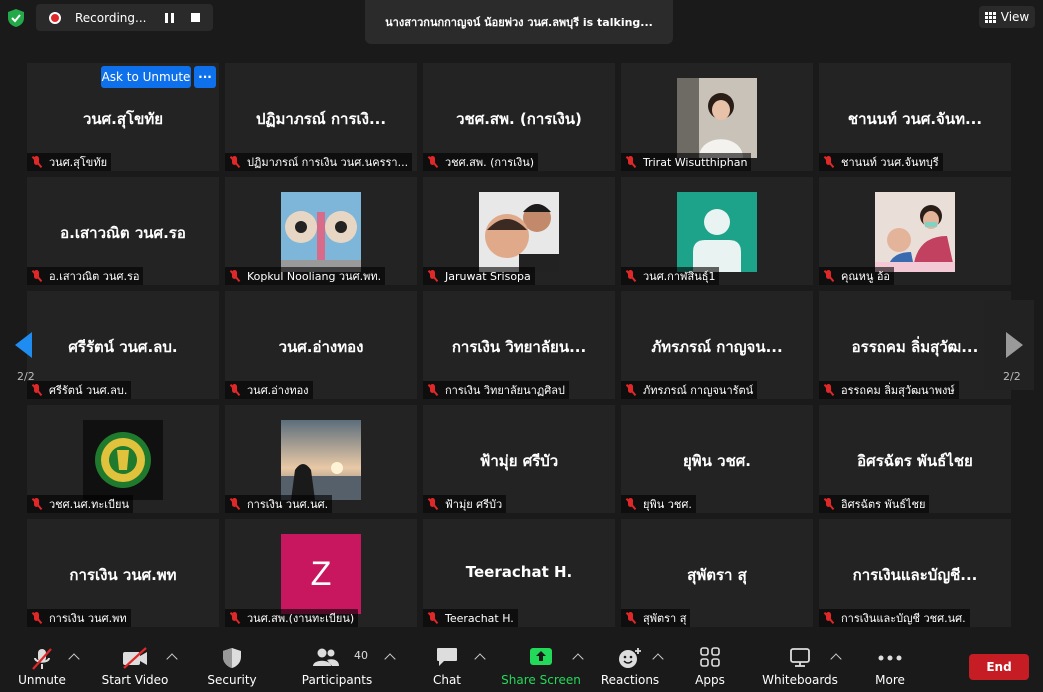  Describe the element at coordinates (710, 680) in the screenshot. I see `apps-label: Apps` at that location.